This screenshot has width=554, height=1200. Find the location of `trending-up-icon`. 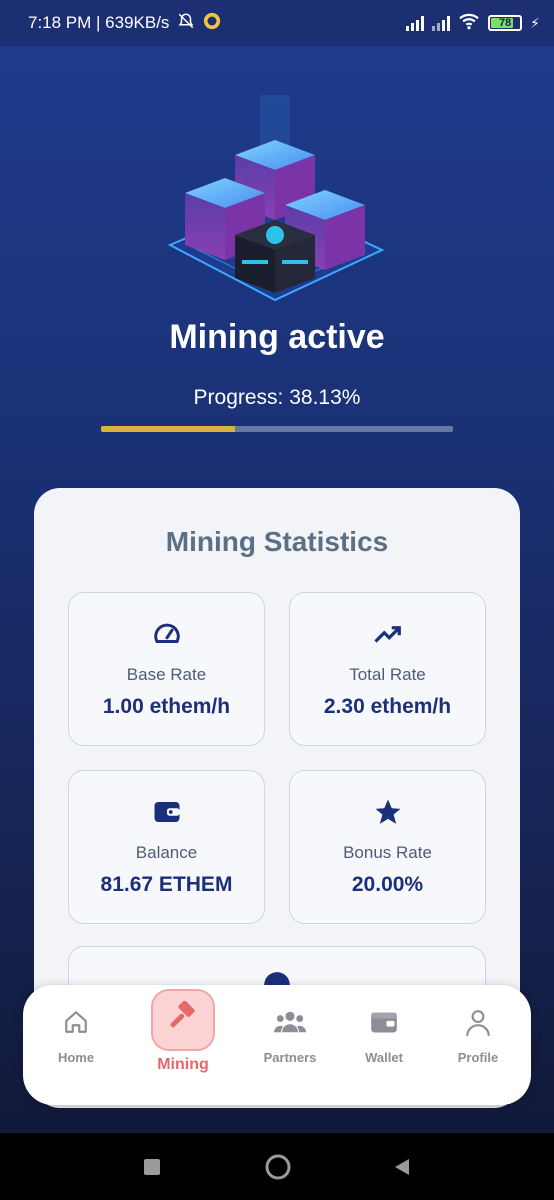

trending-up-icon is located at coordinates (387, 634).